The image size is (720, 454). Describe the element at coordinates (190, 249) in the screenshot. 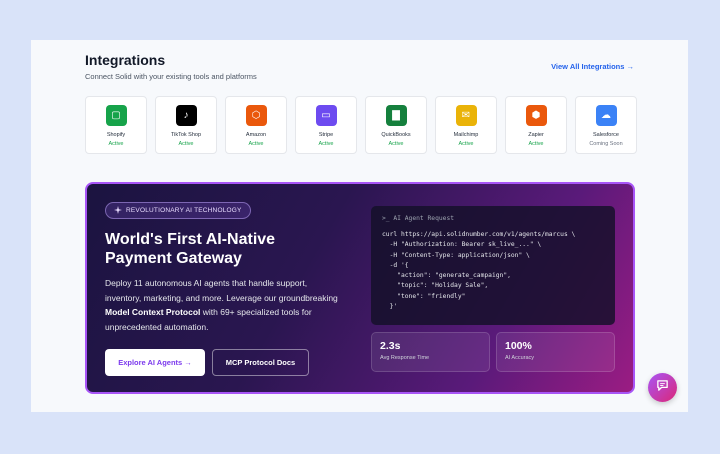

I see `hero-title: World's First AI-Native Payment Gateway` at that location.